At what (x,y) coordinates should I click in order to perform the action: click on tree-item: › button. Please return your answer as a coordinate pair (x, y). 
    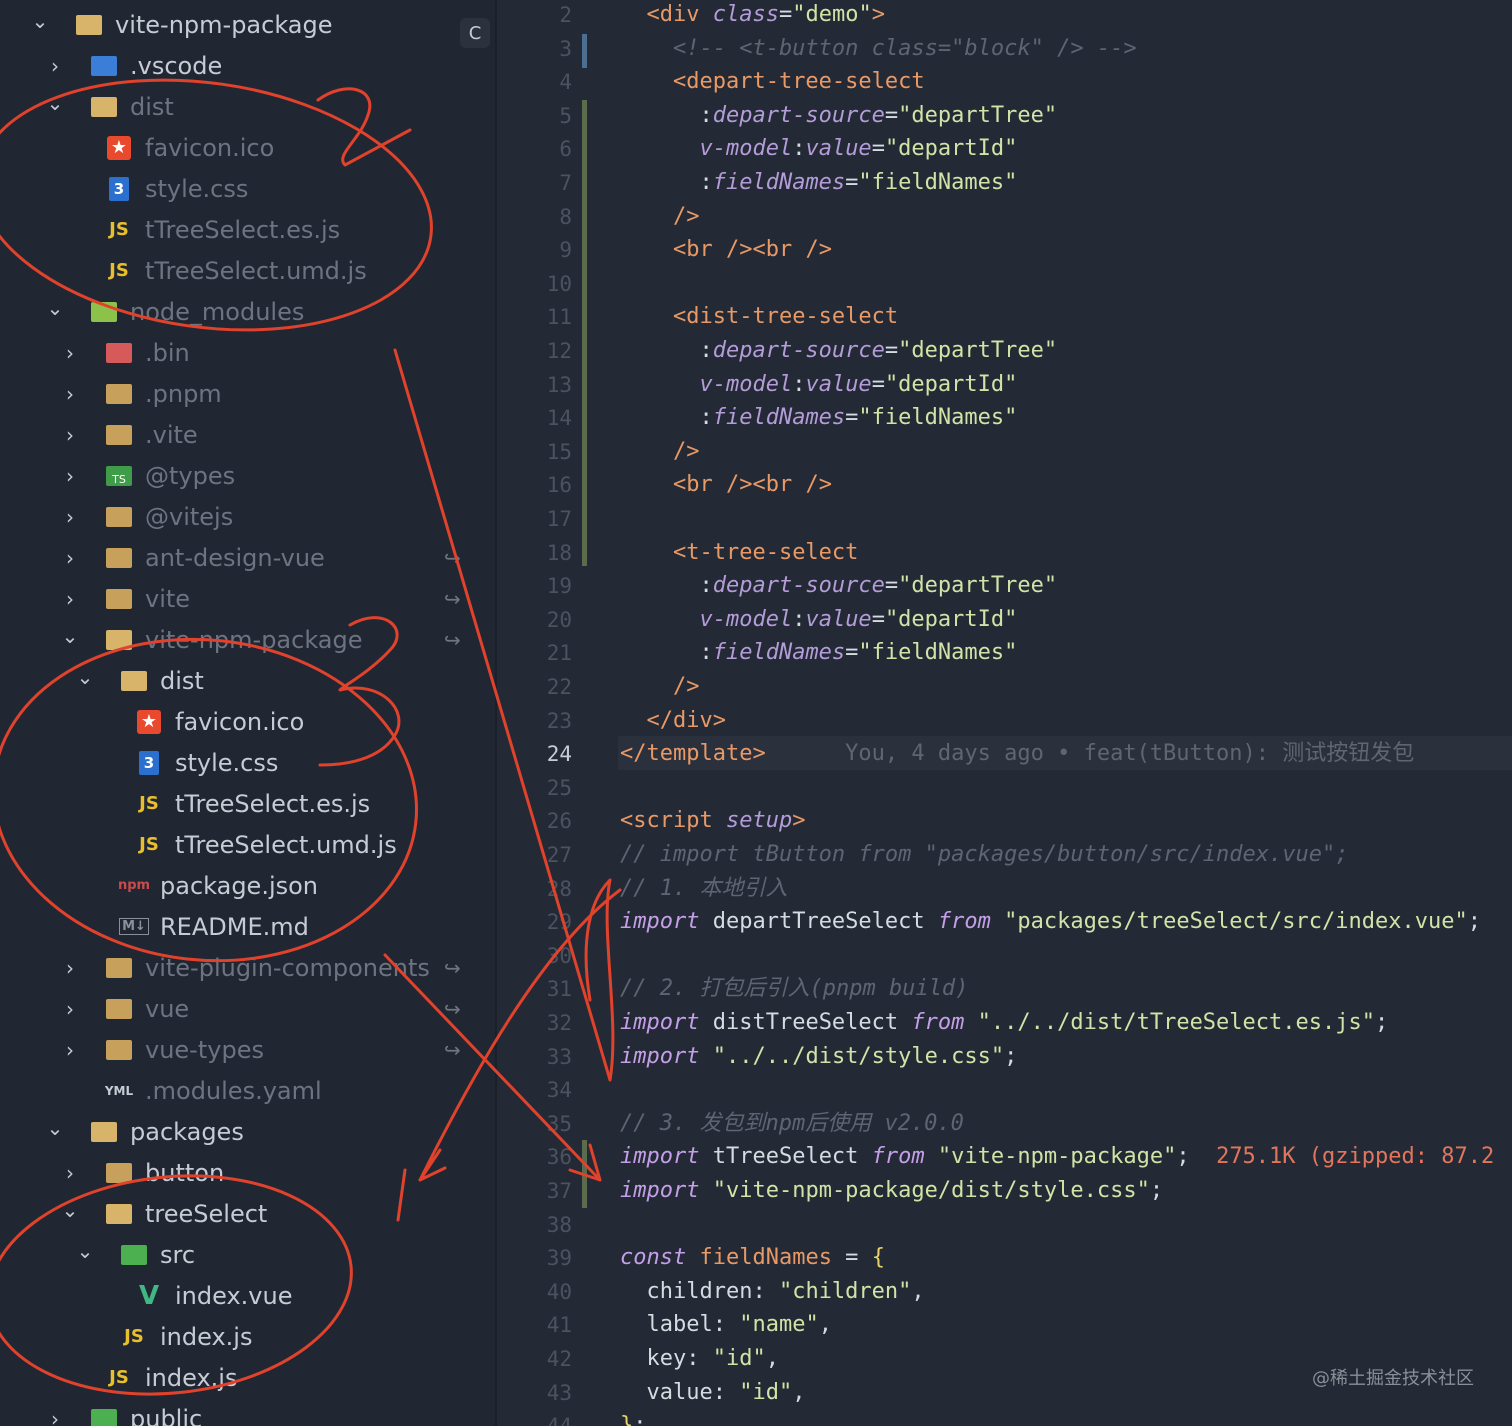
    Looking at the image, I should click on (248, 1172).